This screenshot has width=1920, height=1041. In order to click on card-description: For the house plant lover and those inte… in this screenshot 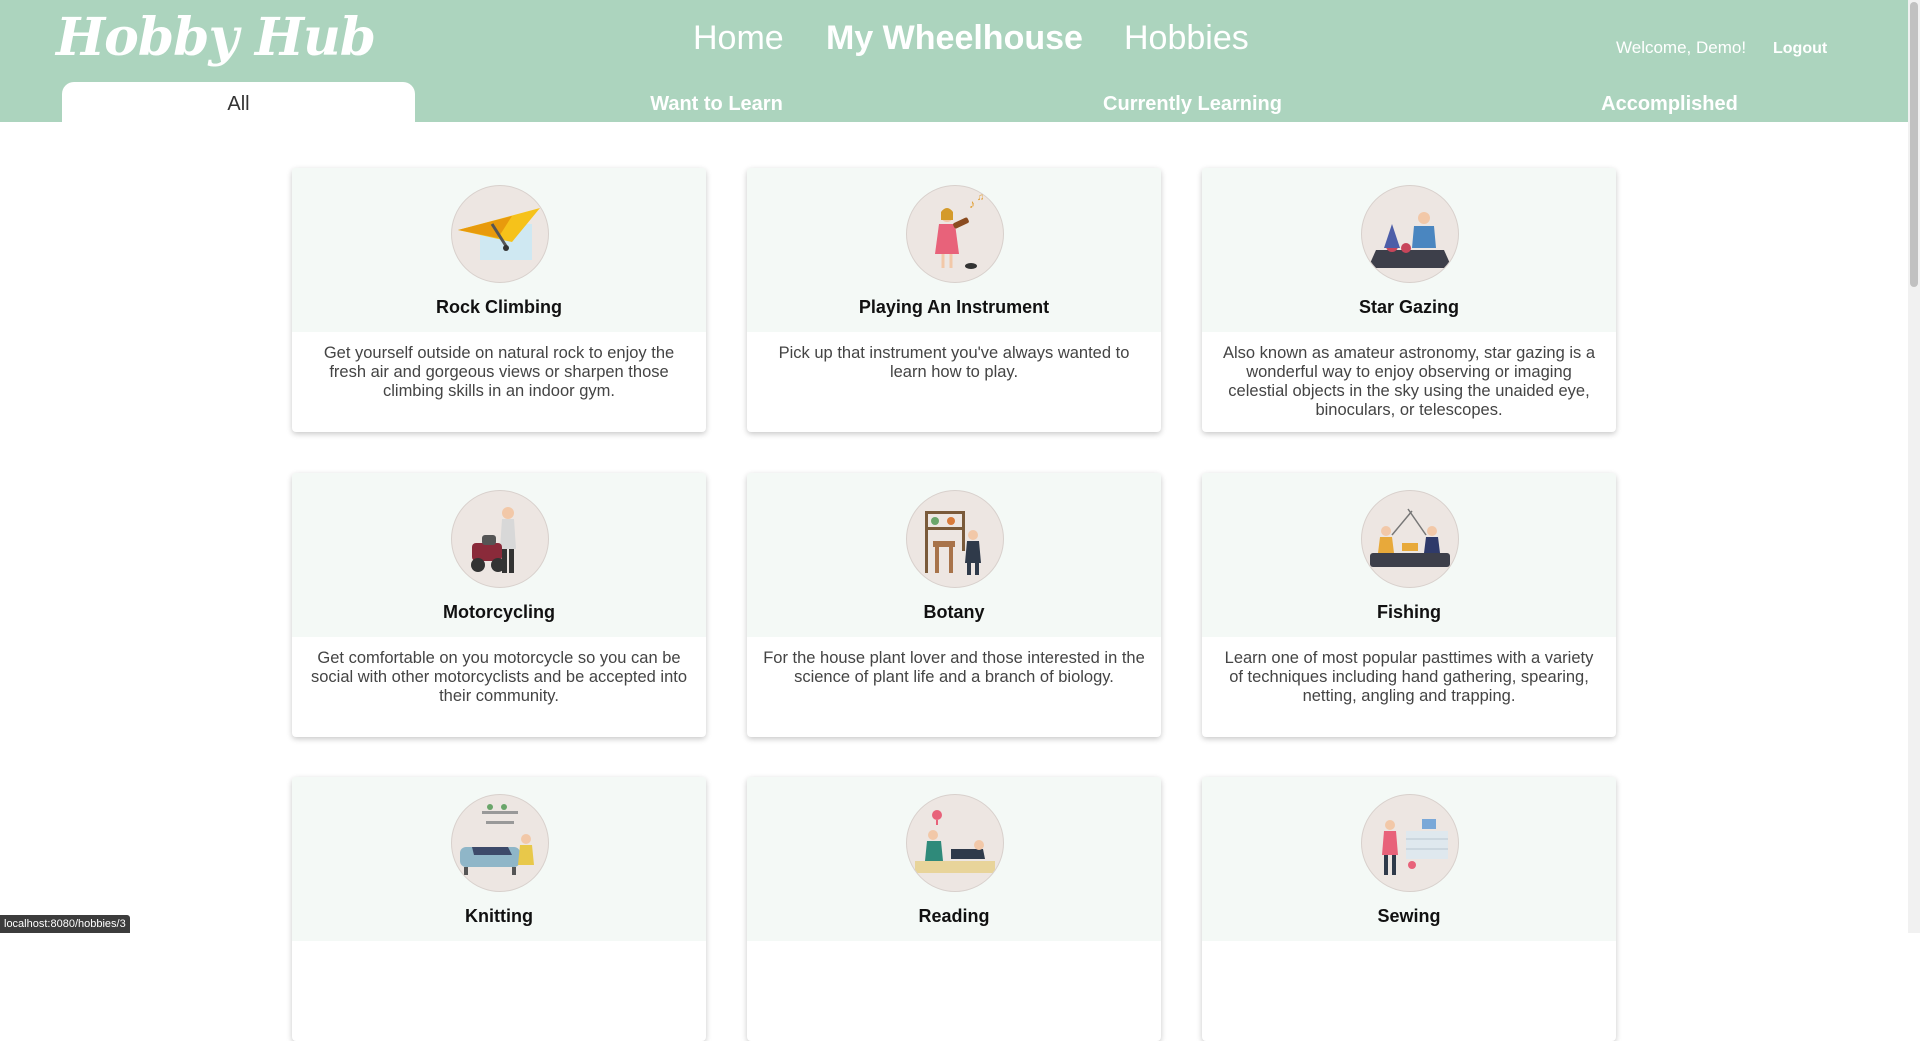, I will do `click(954, 667)`.